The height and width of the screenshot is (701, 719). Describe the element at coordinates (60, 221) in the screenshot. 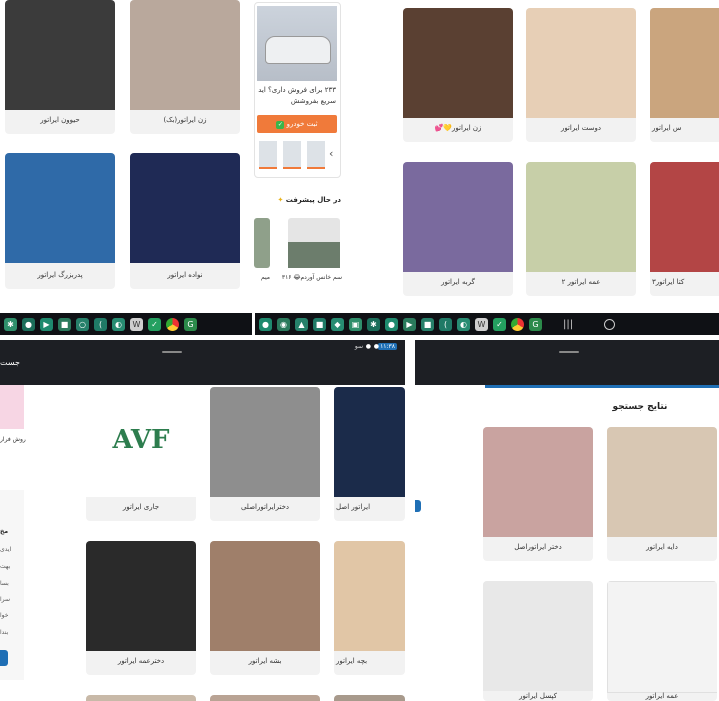

I see `card: پدربزرگ ایراتور` at that location.